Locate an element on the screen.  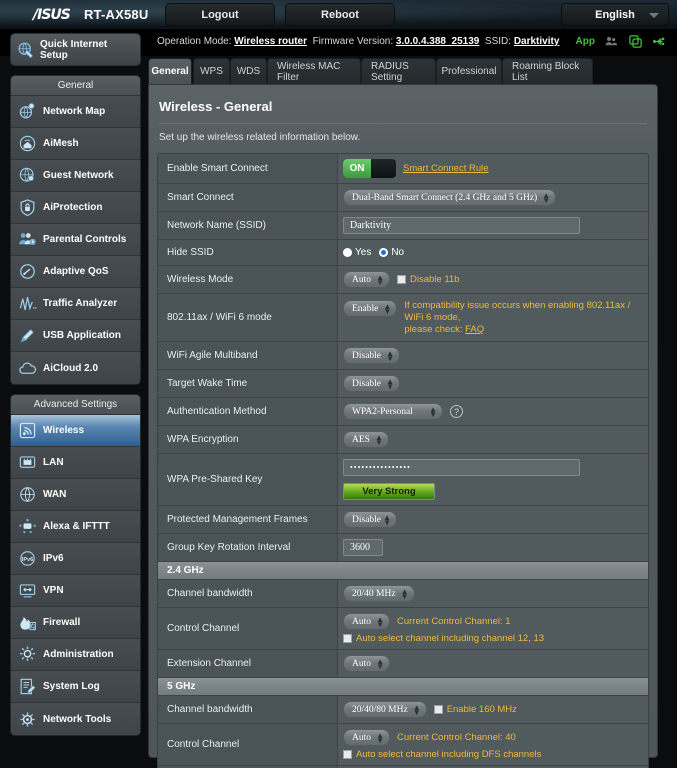
top-header-bar: /ISUS RT-AX58U Logout Reboot English is located at coordinates (338, 14).